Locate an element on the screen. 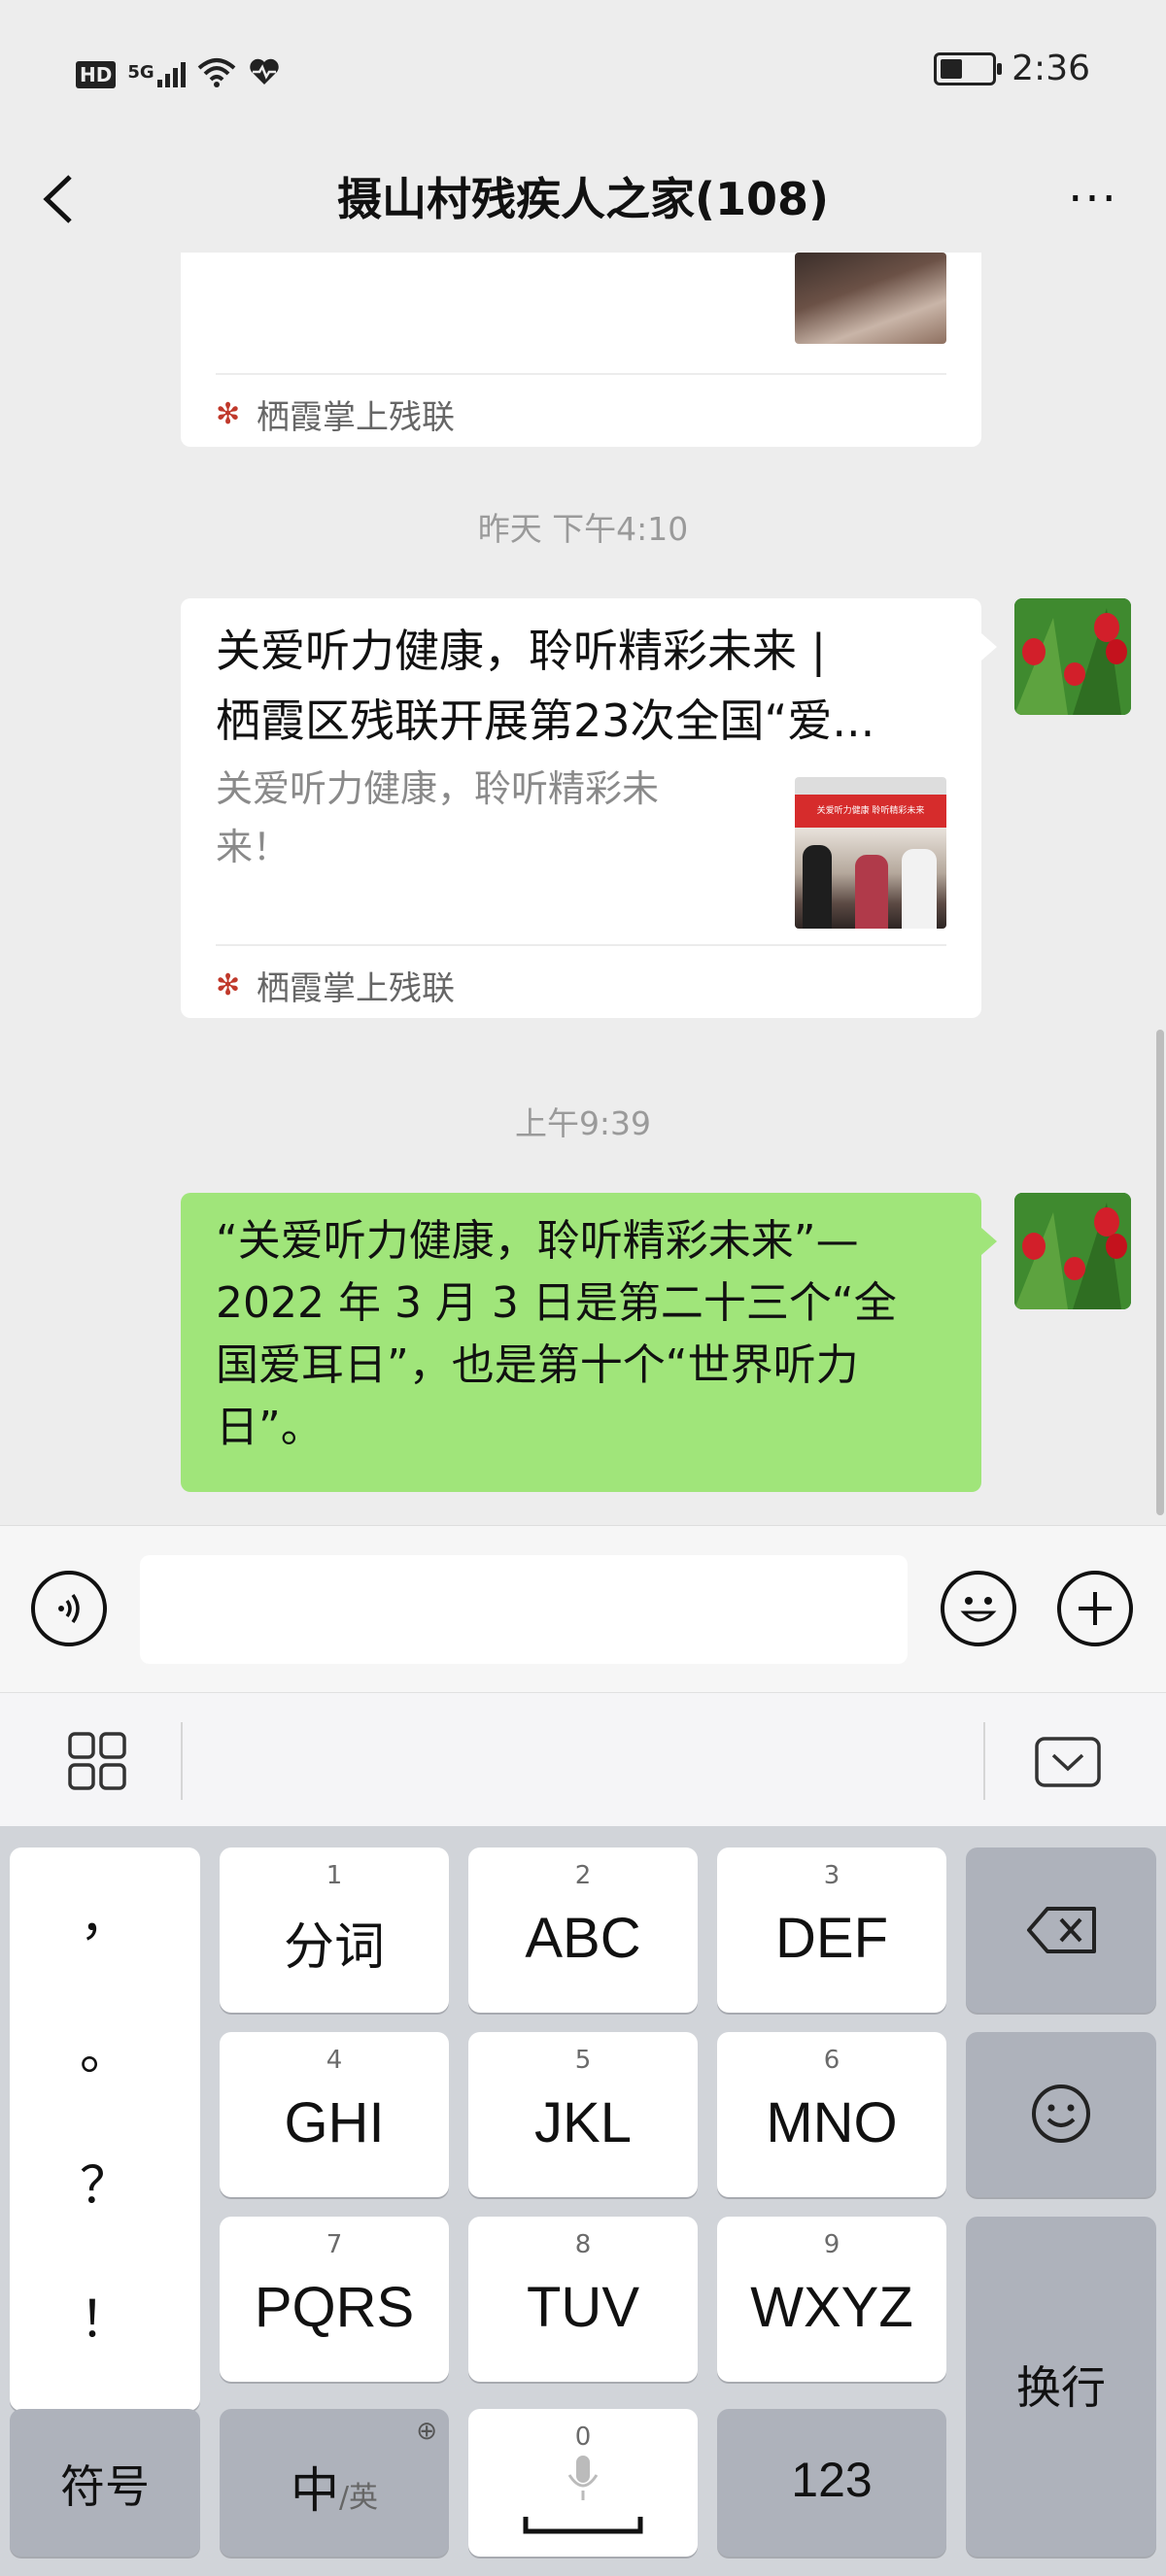 The width and height of the screenshot is (1166, 2576). language-label: 中/英 is located at coordinates (334, 2487).